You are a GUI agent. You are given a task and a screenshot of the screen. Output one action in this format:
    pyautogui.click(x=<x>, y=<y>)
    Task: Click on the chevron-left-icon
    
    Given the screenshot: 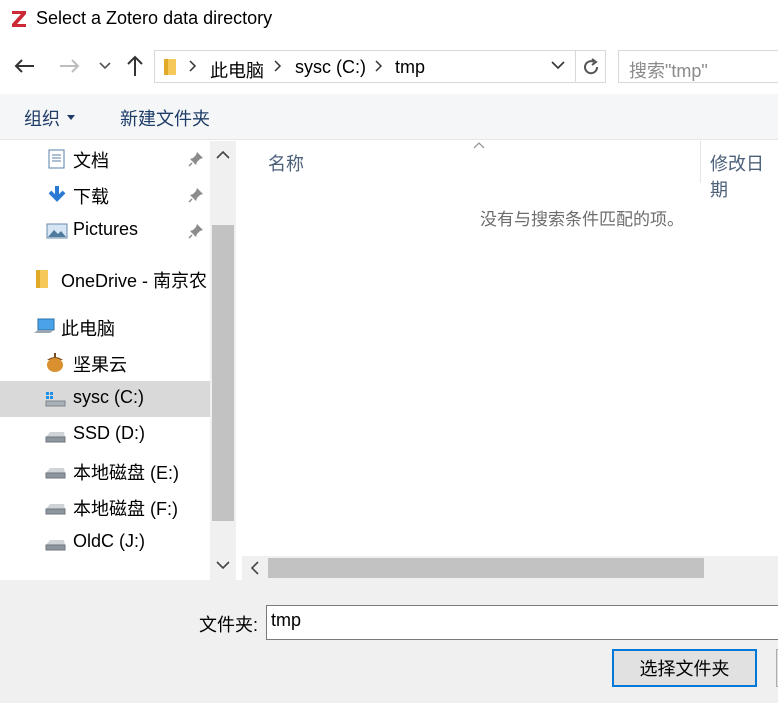 What is the action you would take?
    pyautogui.click(x=254, y=568)
    